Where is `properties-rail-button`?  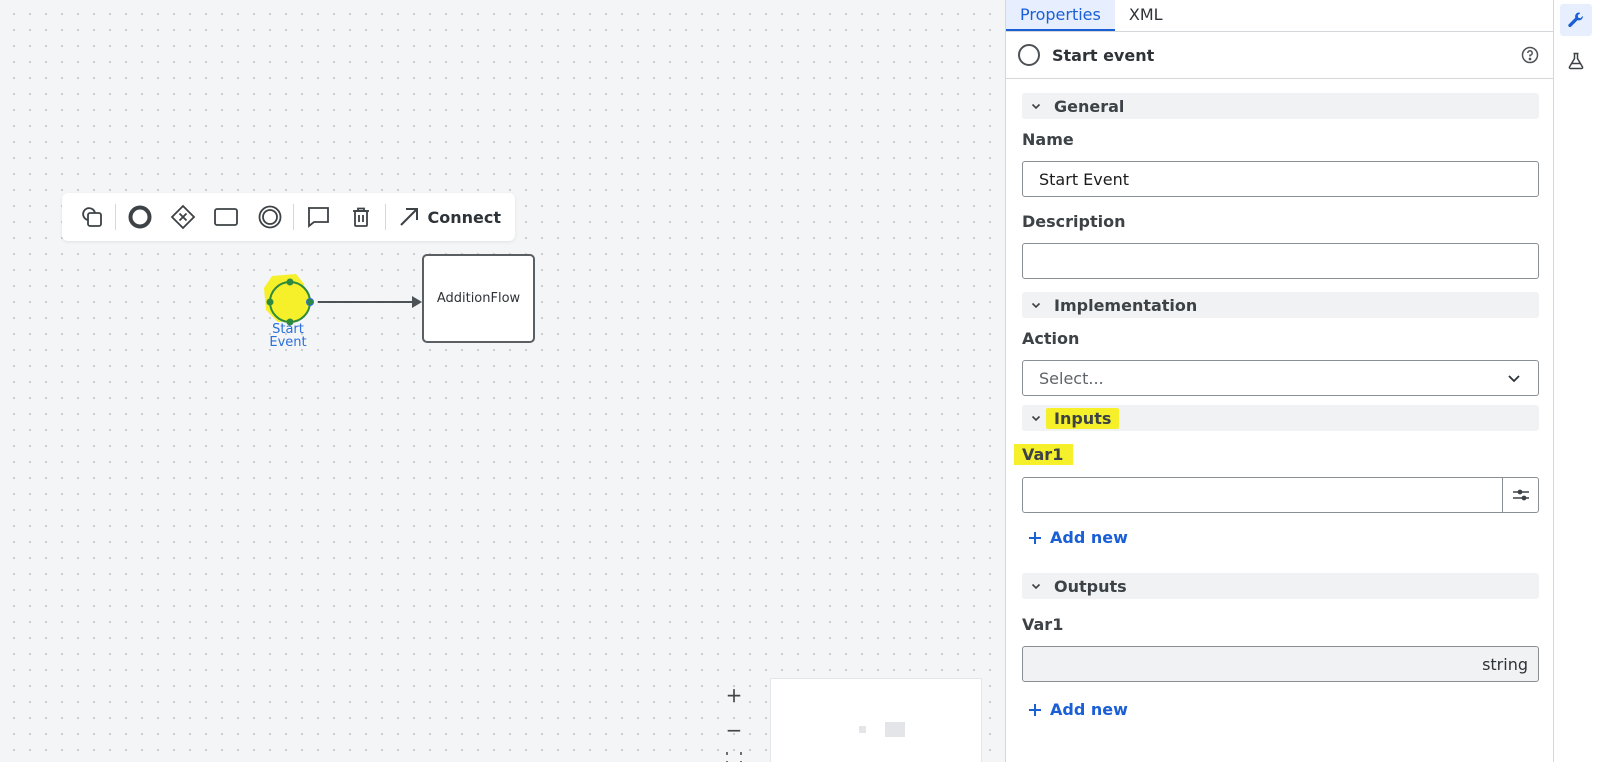 properties-rail-button is located at coordinates (1576, 20).